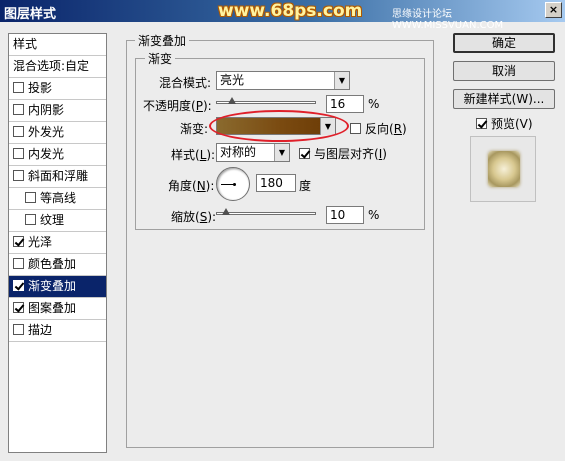 This screenshot has height=461, width=565. Describe the element at coordinates (51, 66) in the screenshot. I see `style-item-label: 混合选项:自定` at that location.